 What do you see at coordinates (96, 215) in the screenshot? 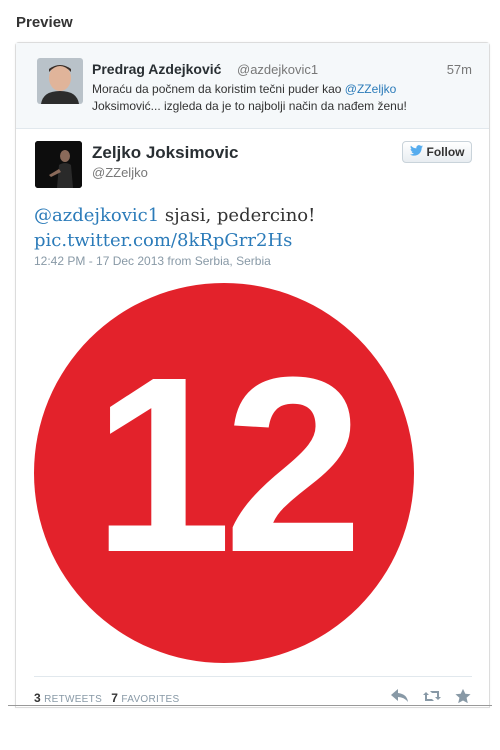
I see `tweet-mention-link: @azdejkovic1` at bounding box center [96, 215].